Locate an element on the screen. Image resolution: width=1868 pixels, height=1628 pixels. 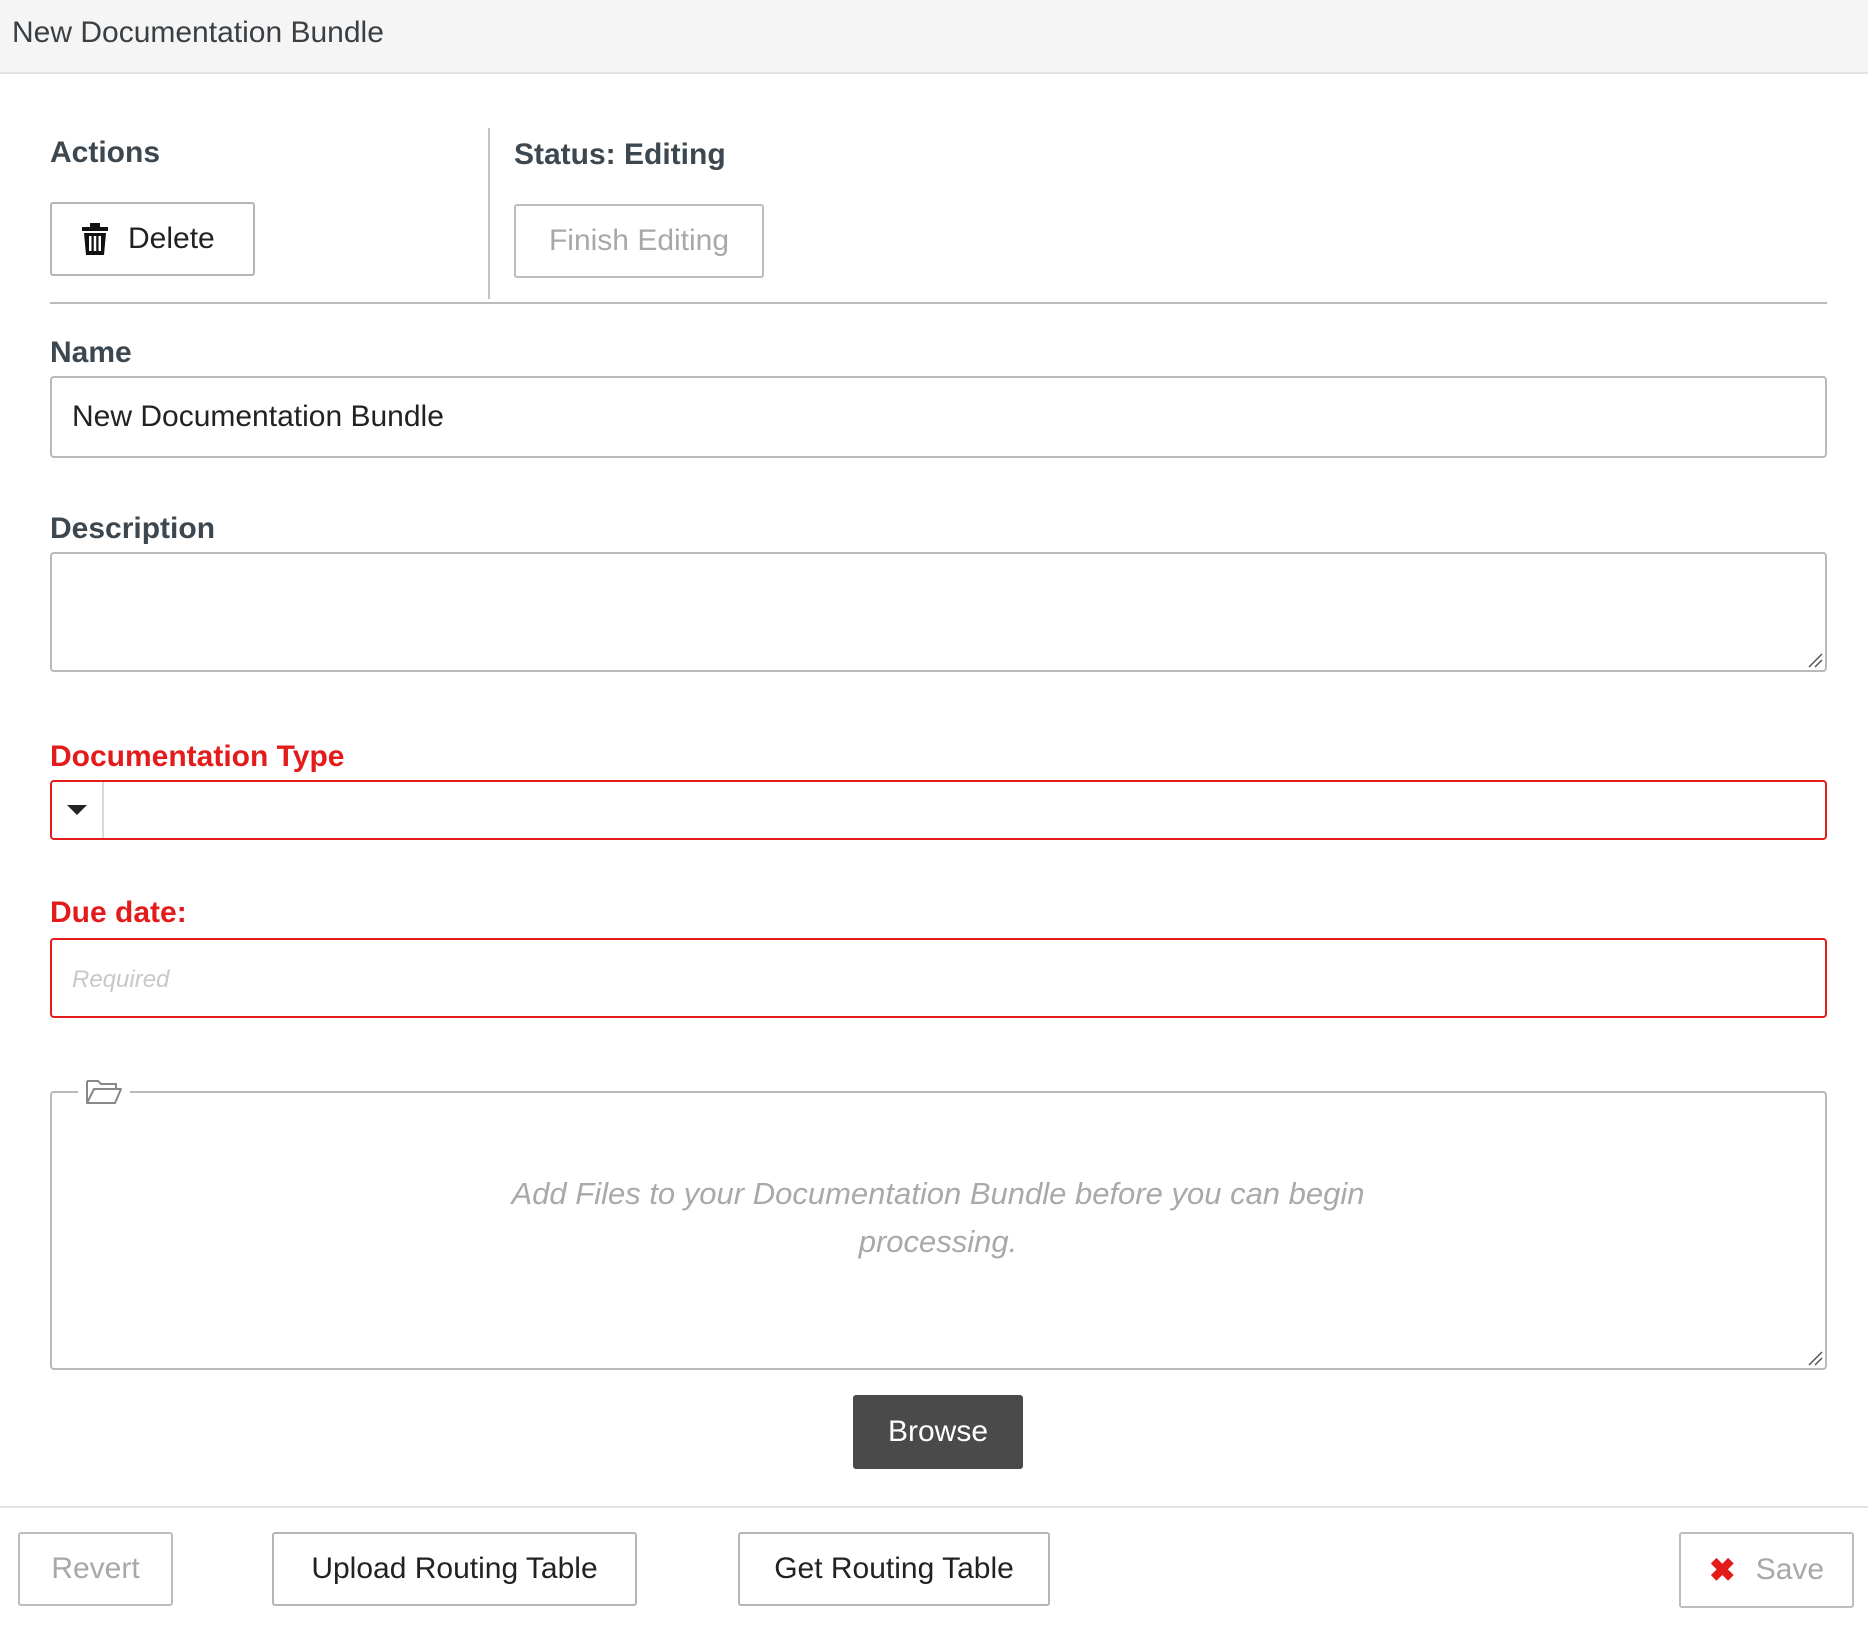
save-button: ✖ Save is located at coordinates (1766, 1570).